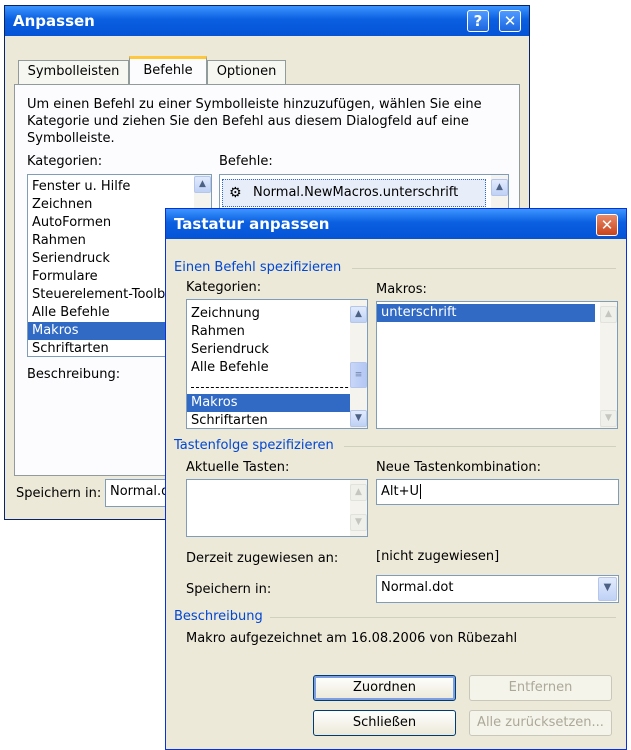 Image resolution: width=631 pixels, height=750 pixels. I want to click on current-keys-scrollbar: ▲ ▼, so click(358, 508).